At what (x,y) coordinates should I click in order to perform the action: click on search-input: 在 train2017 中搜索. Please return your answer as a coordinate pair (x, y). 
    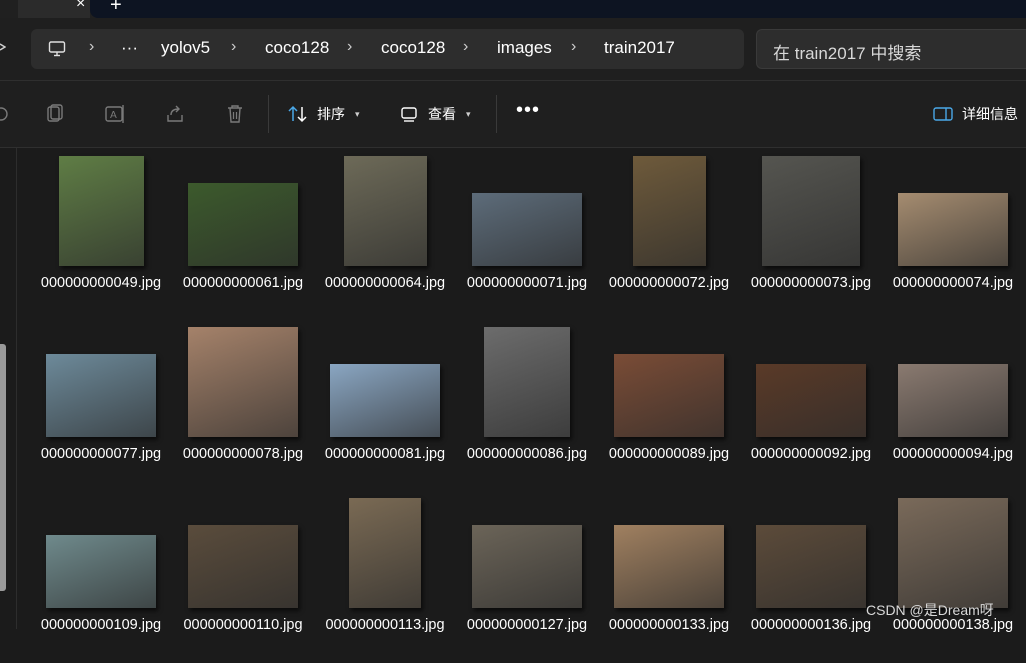
    Looking at the image, I should click on (891, 49).